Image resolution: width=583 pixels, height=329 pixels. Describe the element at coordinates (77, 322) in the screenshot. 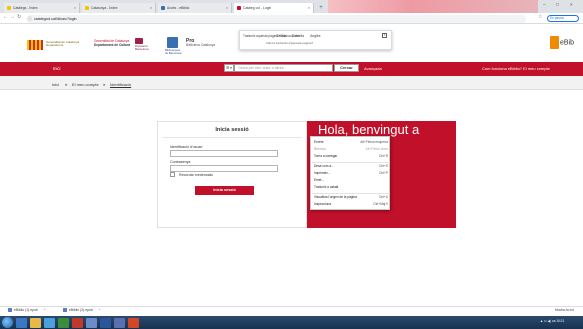

I see `chrome-icon` at that location.